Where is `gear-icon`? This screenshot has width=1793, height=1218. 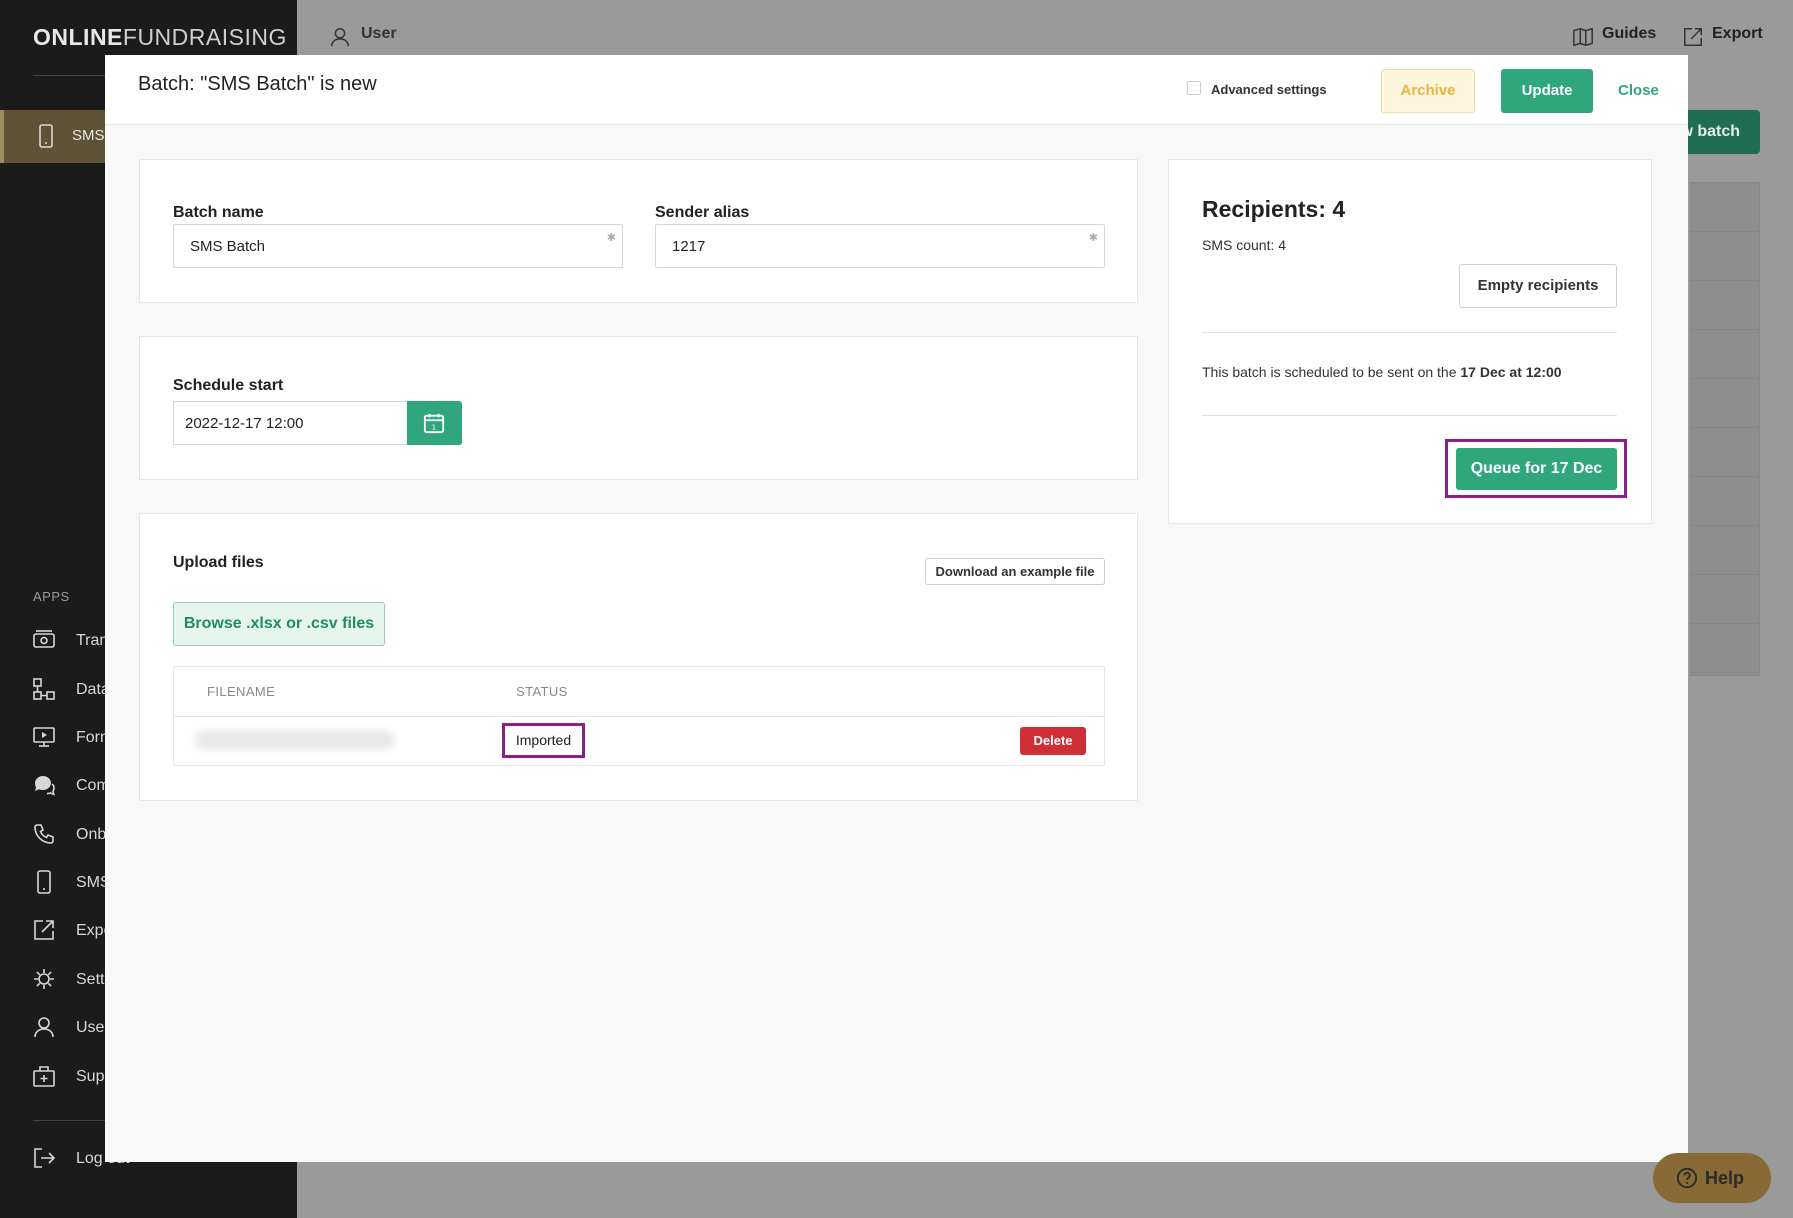 gear-icon is located at coordinates (44, 979).